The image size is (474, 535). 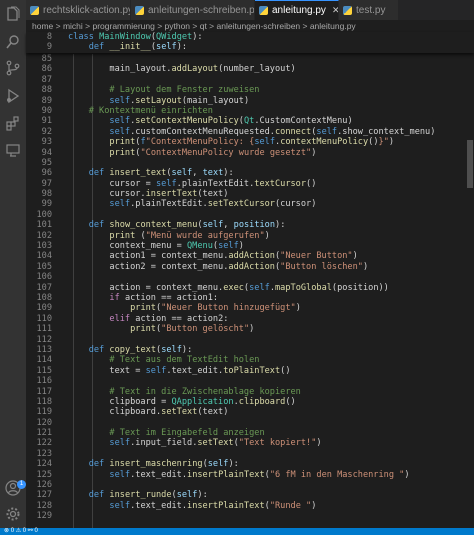 I want to click on code-line: 121 # Text im Eingabefeld anzeigen, so click(x=246, y=433).